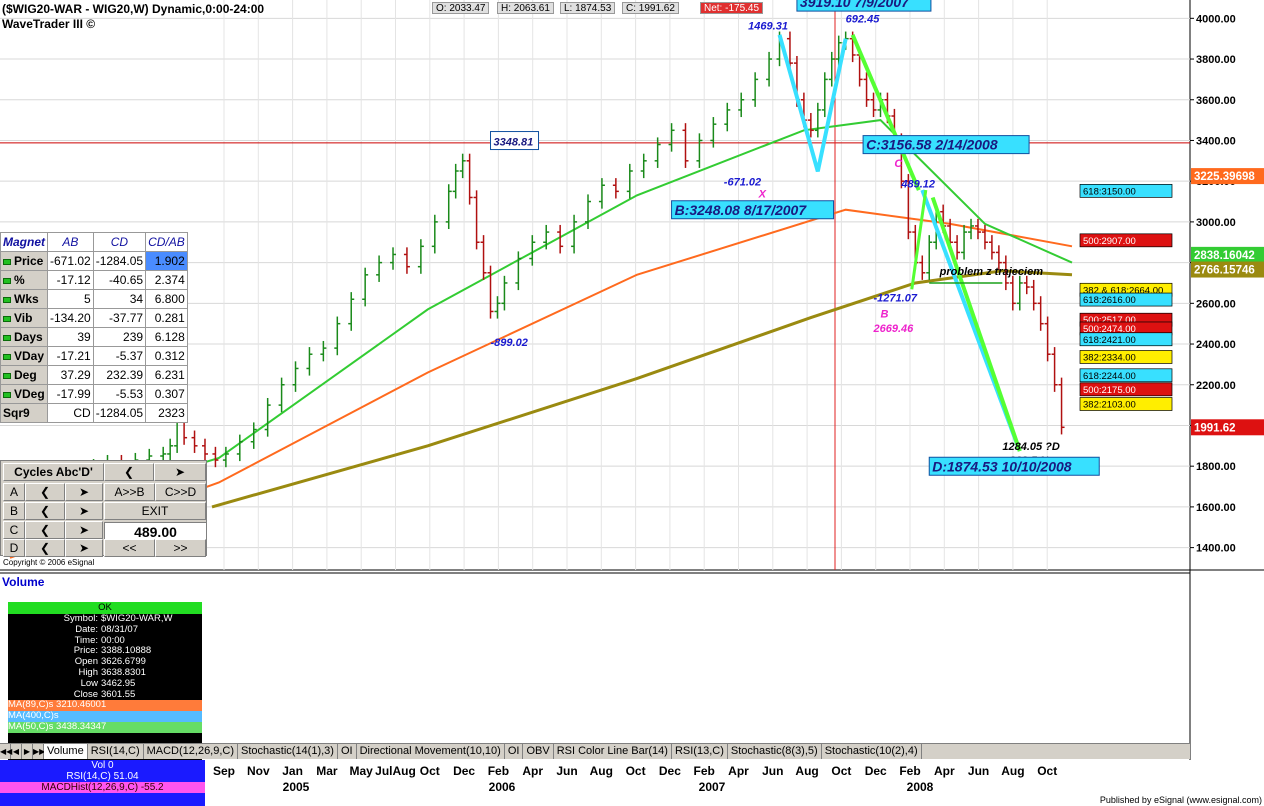 This screenshot has width=1264, height=806. What do you see at coordinates (84, 511) in the screenshot?
I see `cycles-b-right: ➤` at bounding box center [84, 511].